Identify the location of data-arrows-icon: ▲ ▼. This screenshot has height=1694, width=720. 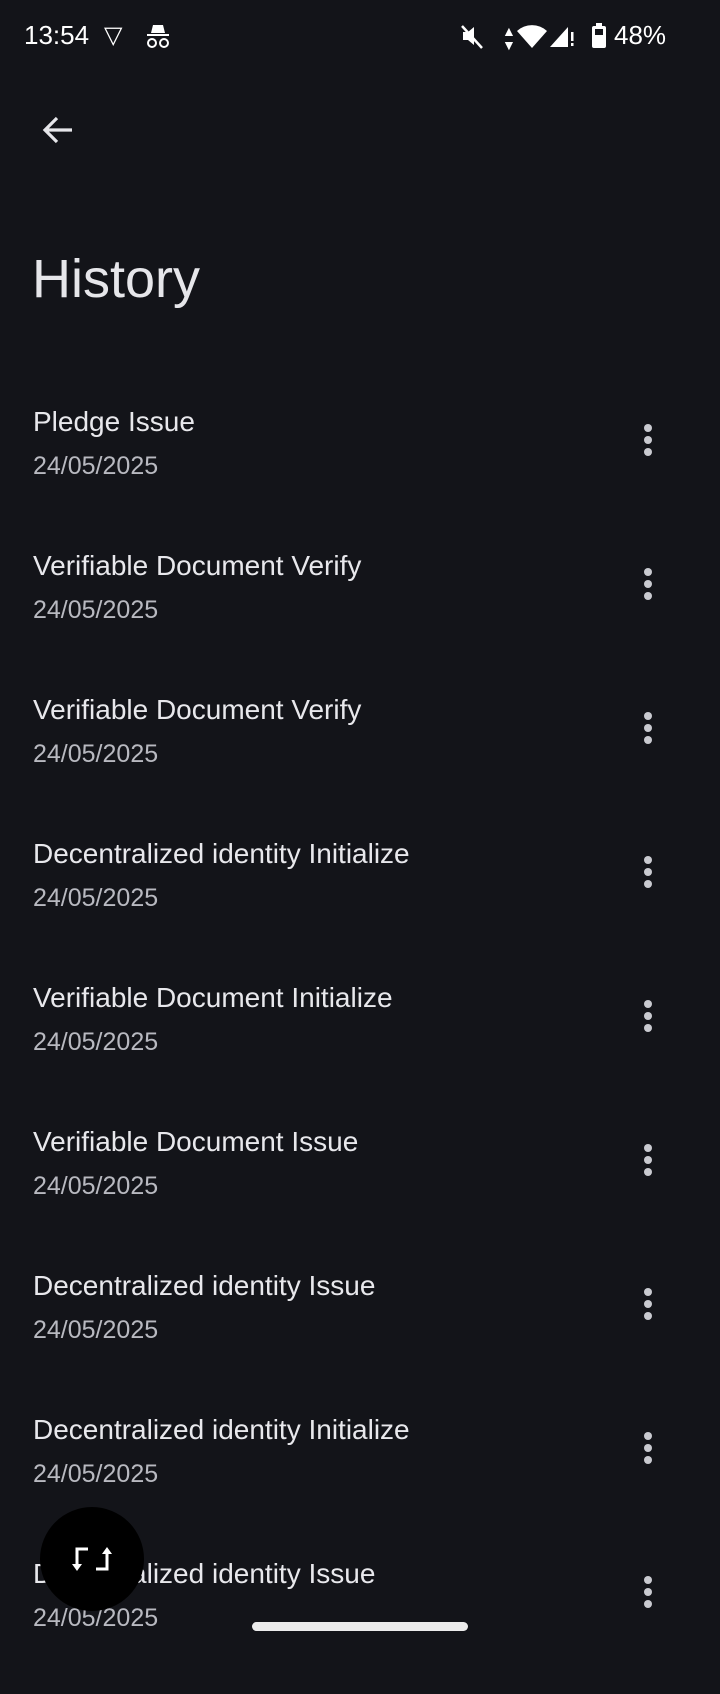
(509, 38).